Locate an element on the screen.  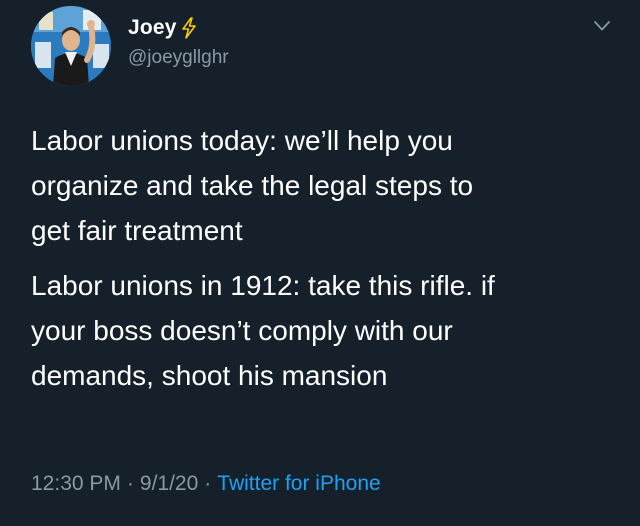
avatar-image is located at coordinates (71, 46).